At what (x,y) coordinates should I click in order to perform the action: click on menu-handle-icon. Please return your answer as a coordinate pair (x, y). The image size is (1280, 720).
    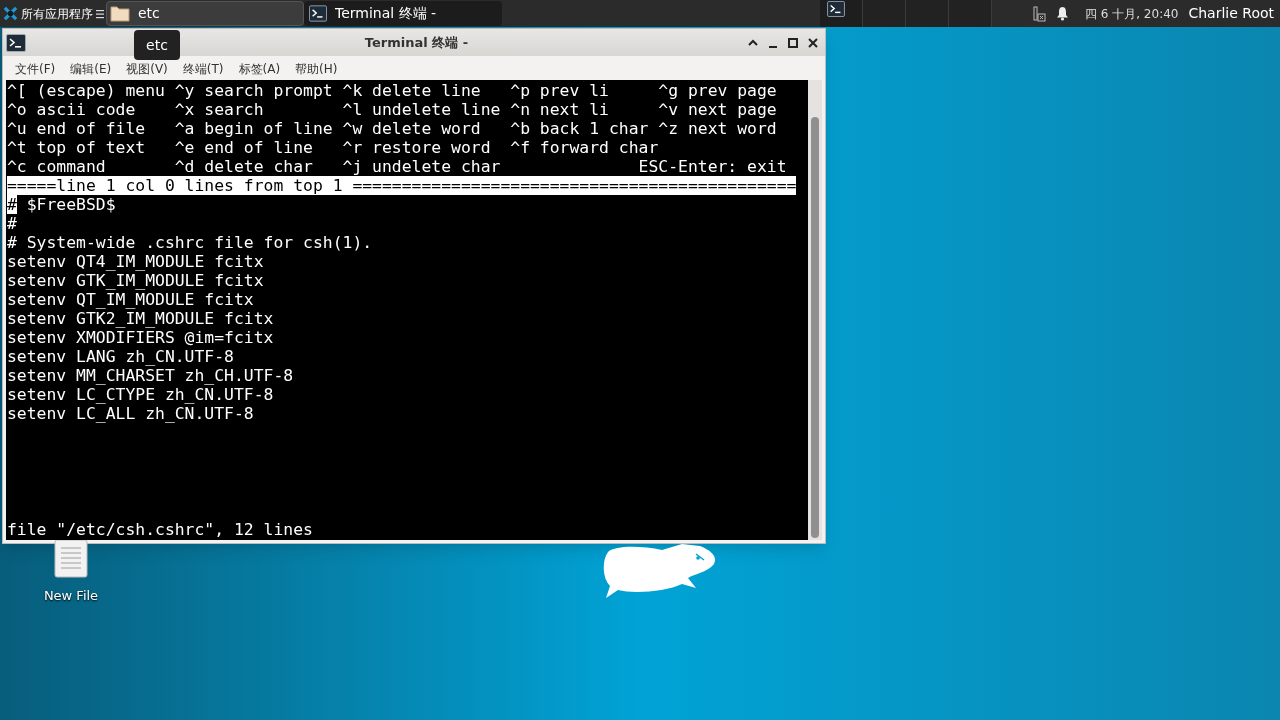
    Looking at the image, I should click on (100, 13).